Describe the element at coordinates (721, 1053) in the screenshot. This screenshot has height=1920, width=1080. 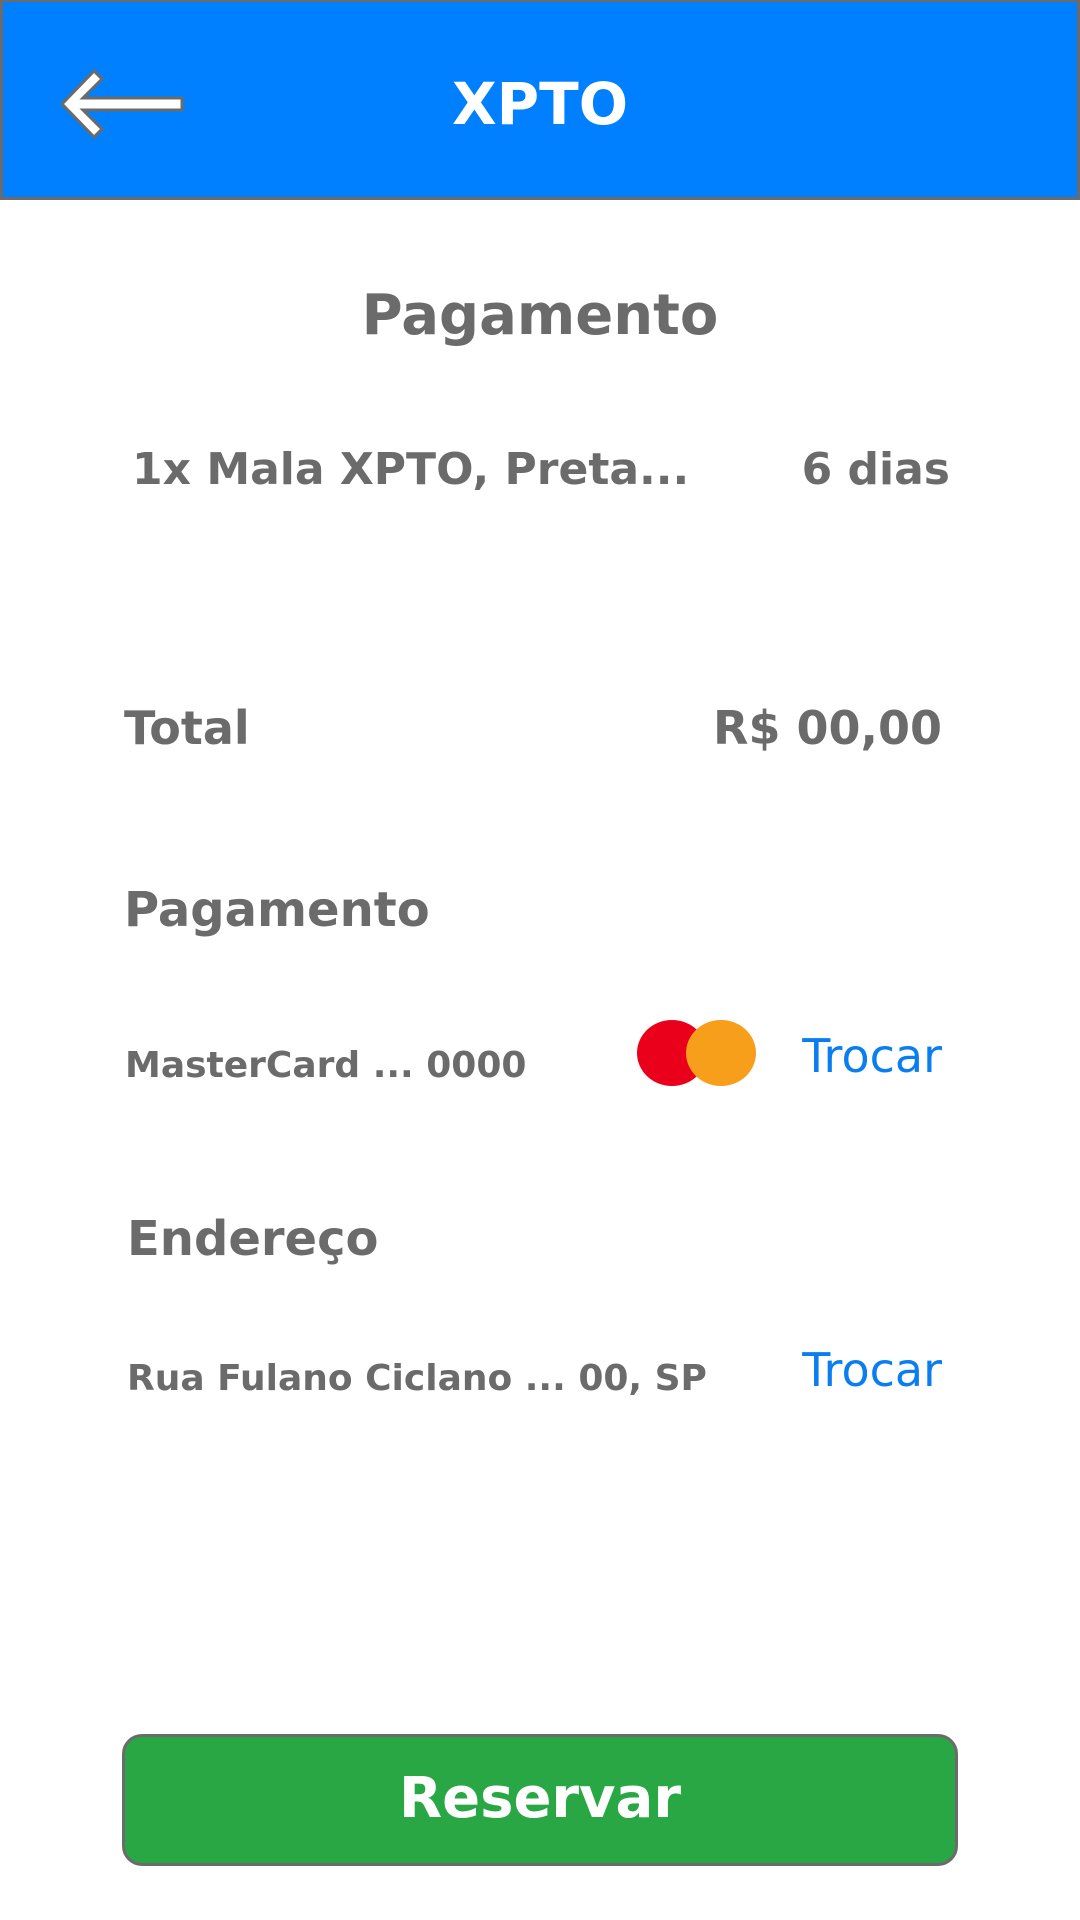
I see `mastercard-orange-circle` at that location.